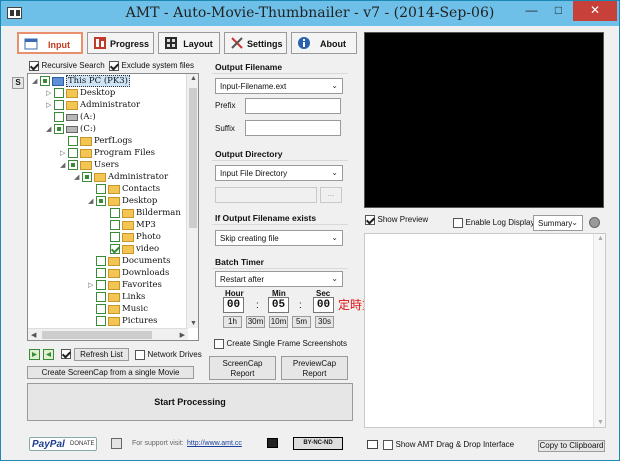 Image resolution: width=620 pixels, height=461 pixels. I want to click on tree-horizontal-scrollbar: ◀ ▶, so click(108, 334).